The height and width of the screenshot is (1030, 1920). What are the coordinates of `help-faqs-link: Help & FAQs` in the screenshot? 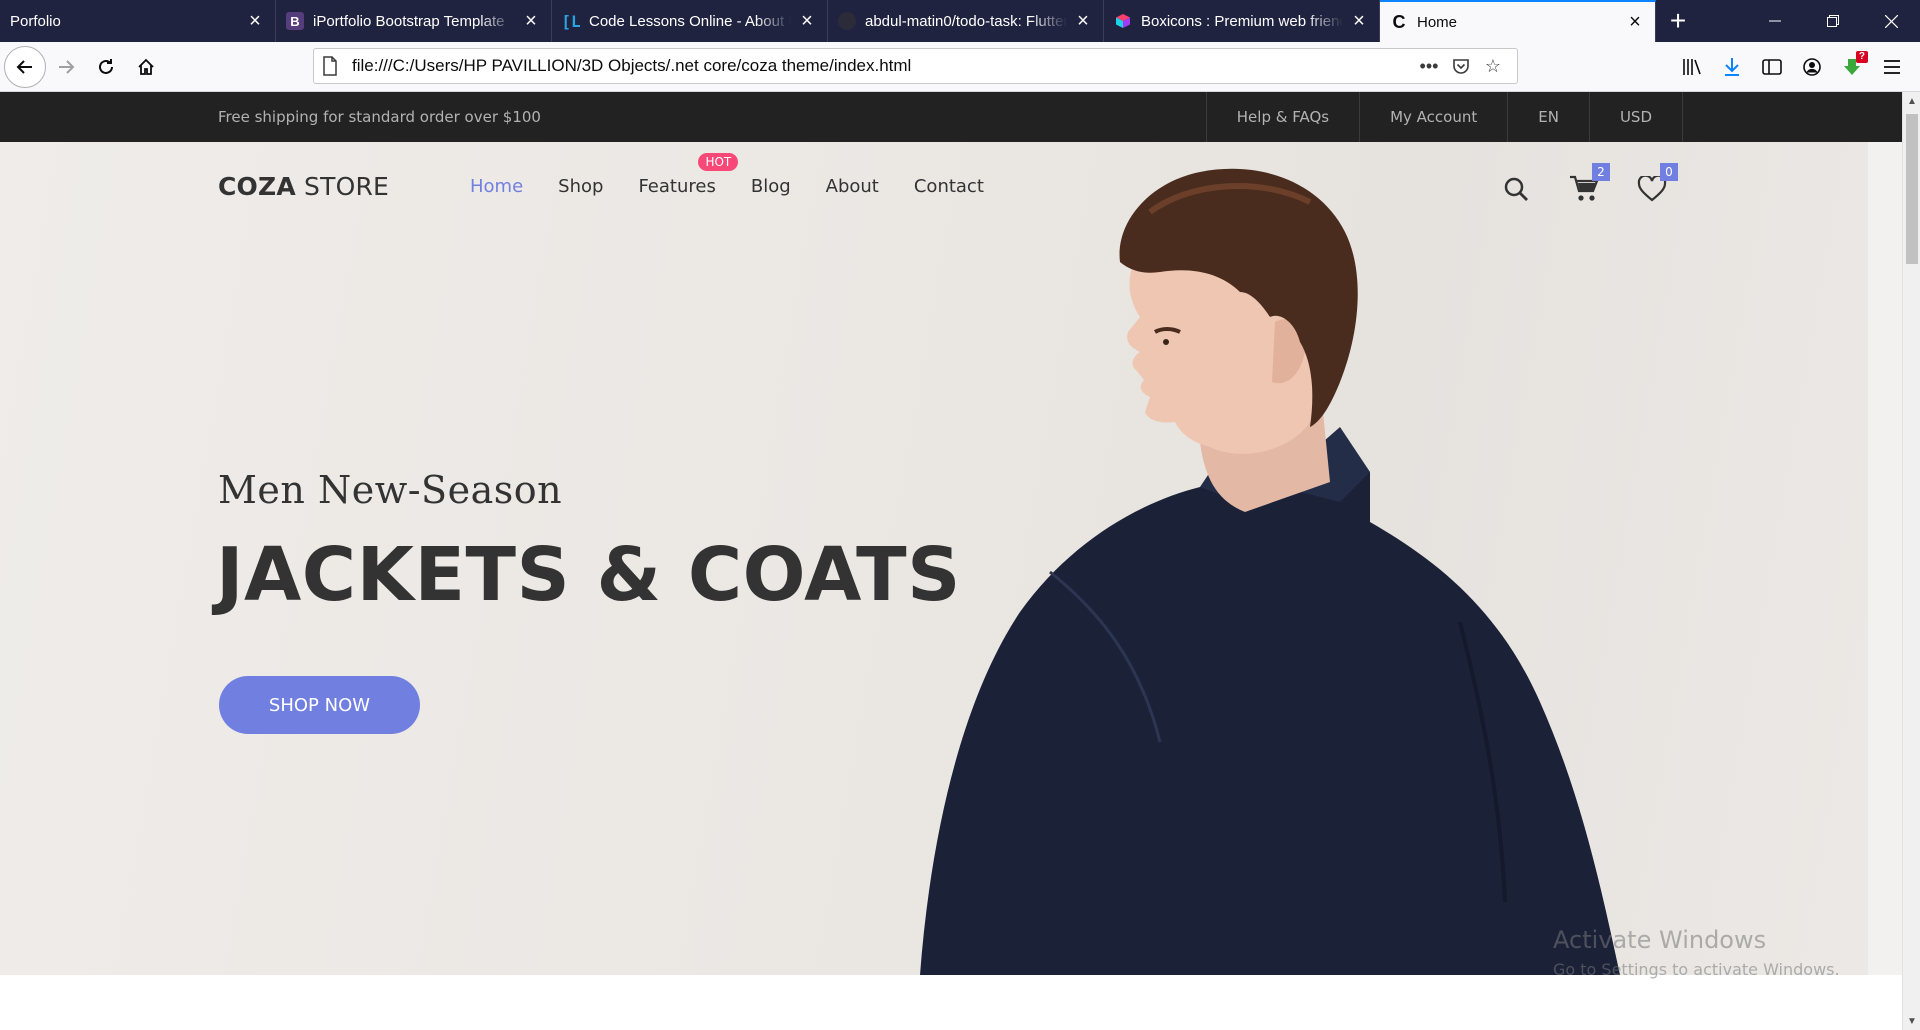 It's located at (1282, 117).